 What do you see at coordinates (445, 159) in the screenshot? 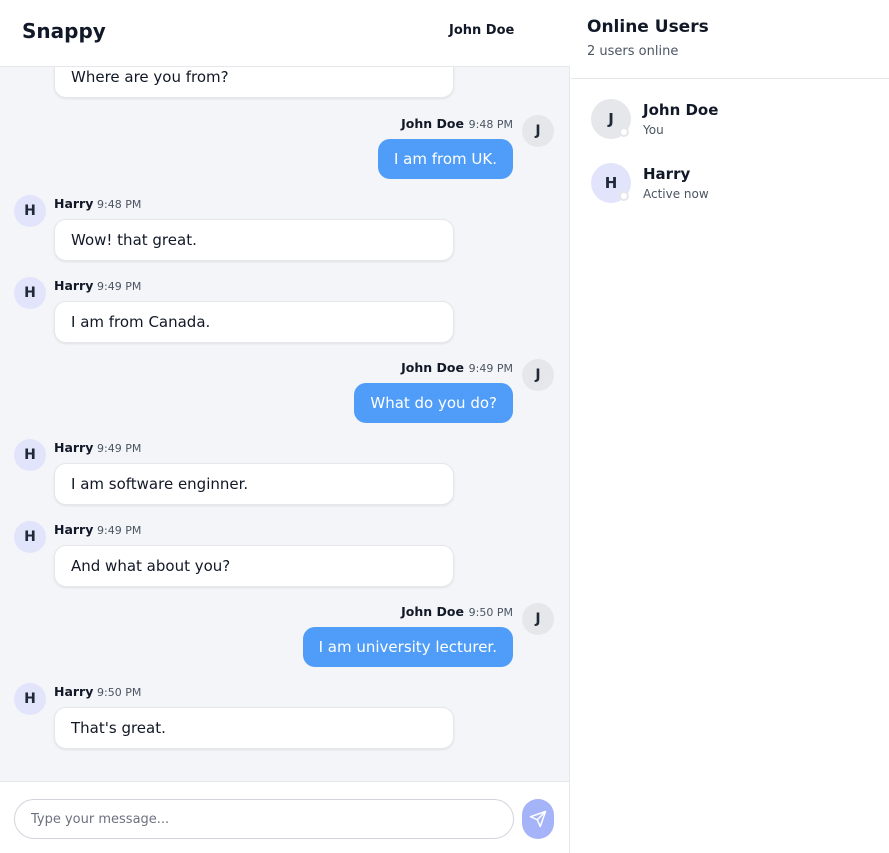
I see `message-bubble-outgoing: I am from UK.` at bounding box center [445, 159].